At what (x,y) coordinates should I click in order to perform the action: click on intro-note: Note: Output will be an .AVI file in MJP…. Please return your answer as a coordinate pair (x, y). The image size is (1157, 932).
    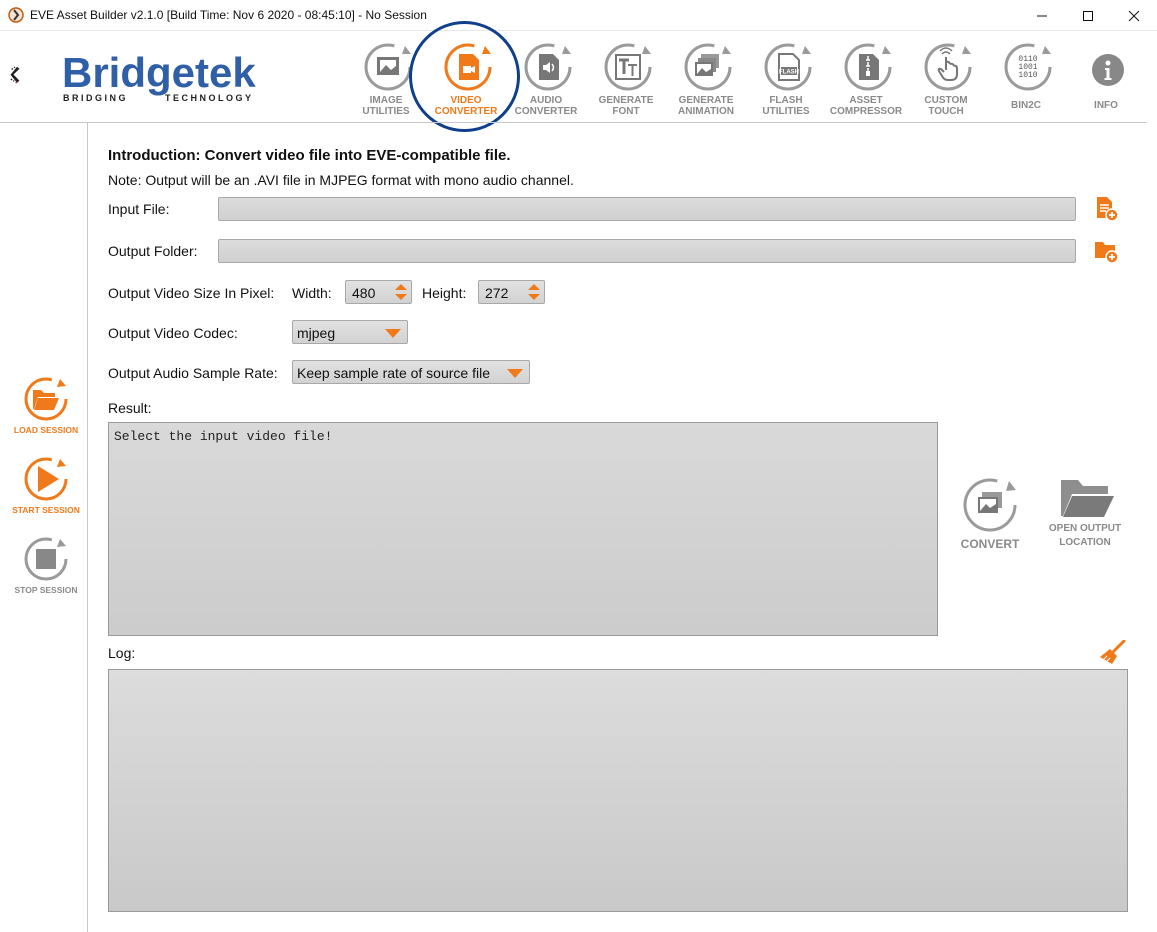
    Looking at the image, I should click on (341, 180).